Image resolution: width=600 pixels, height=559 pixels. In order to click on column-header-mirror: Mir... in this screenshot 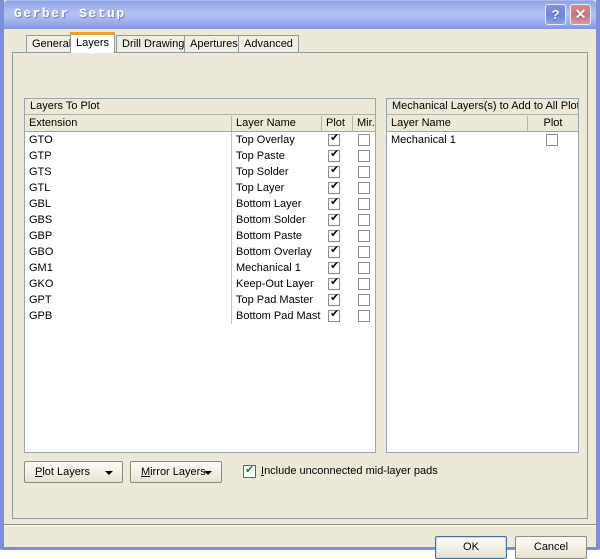, I will do `click(363, 123)`.